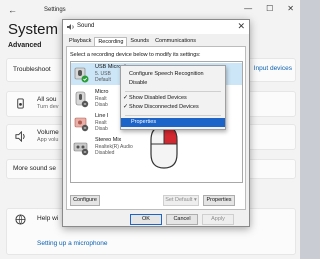  Describe the element at coordinates (86, 26) in the screenshot. I see `dialog-title: Sound` at that location.